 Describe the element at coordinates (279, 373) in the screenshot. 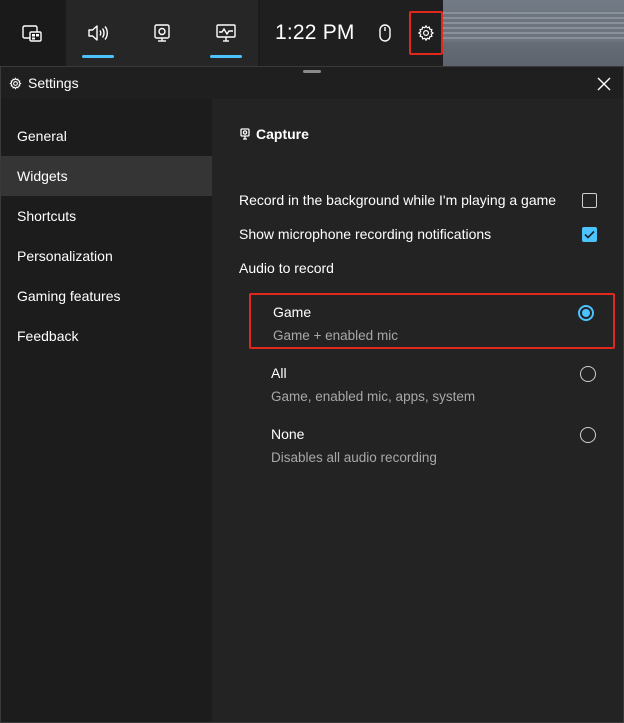

I see `audio-option-title: All` at that location.